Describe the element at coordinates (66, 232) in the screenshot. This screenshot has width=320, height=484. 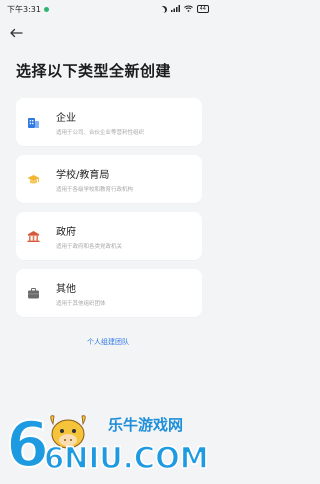
I see `government-title: 政府` at that location.